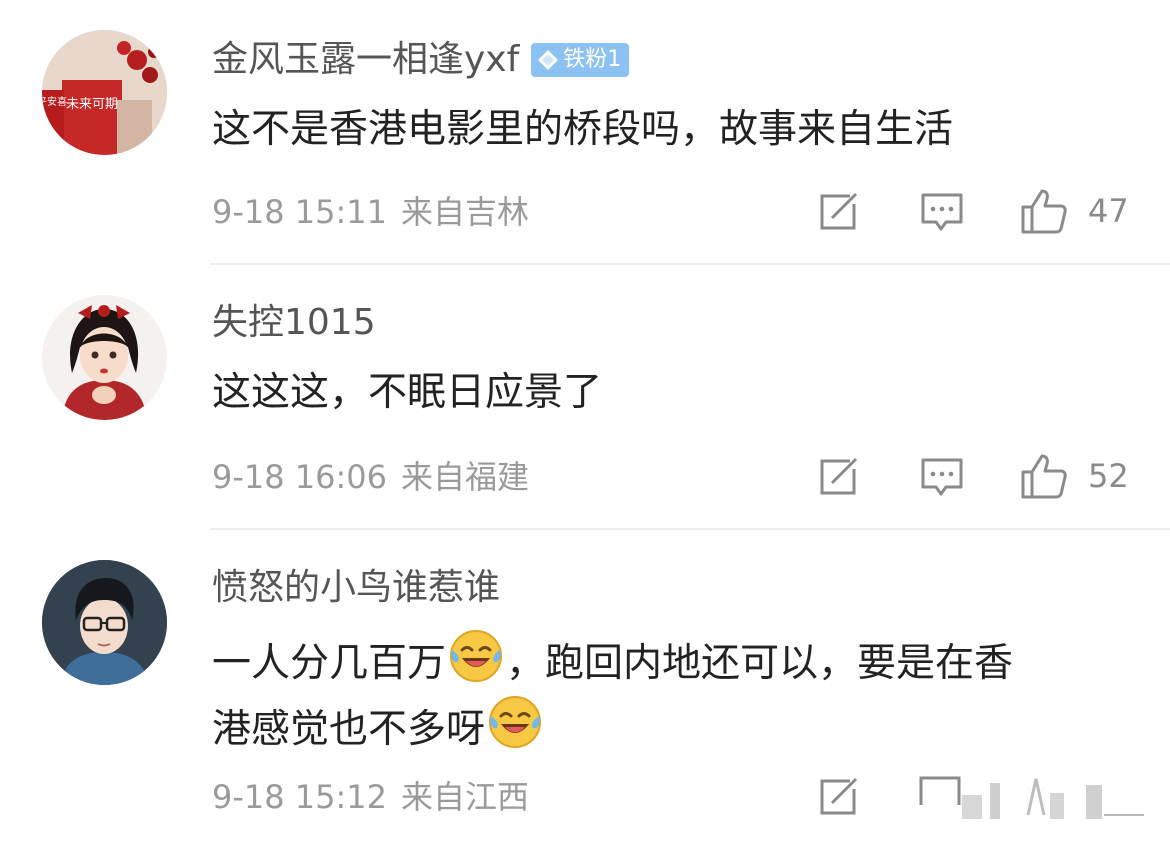  Describe the element at coordinates (407, 392) in the screenshot. I see `comment-text: 这这这，不眠日应景了` at that location.